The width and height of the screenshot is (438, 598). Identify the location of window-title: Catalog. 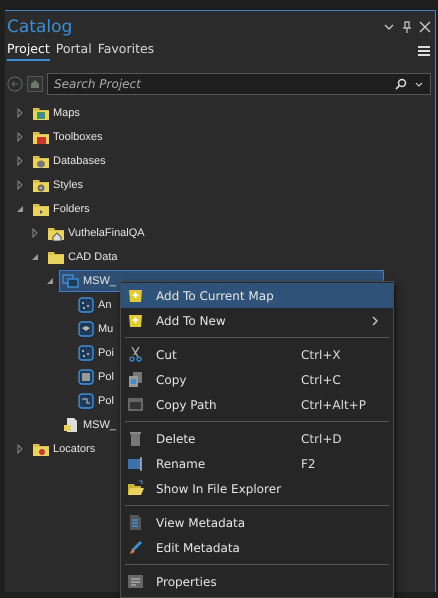
(40, 27).